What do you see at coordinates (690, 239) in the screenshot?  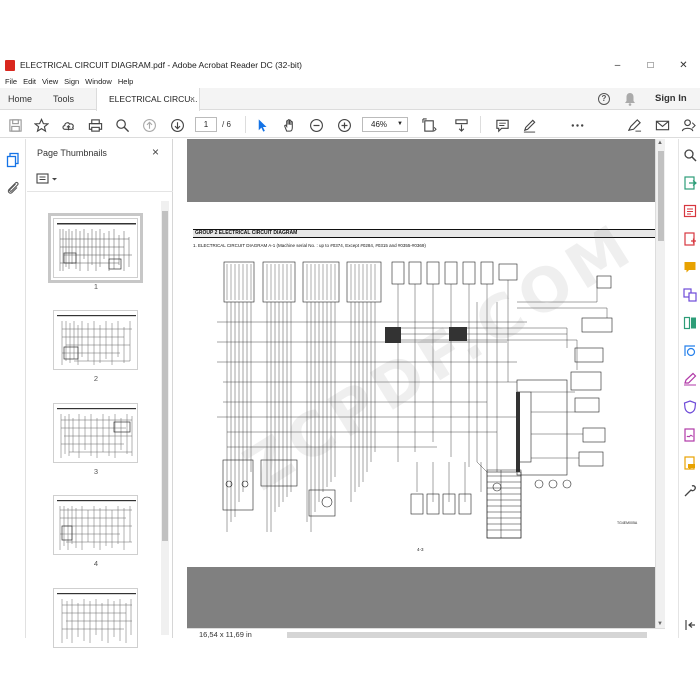 I see `create-pdf-icon` at bounding box center [690, 239].